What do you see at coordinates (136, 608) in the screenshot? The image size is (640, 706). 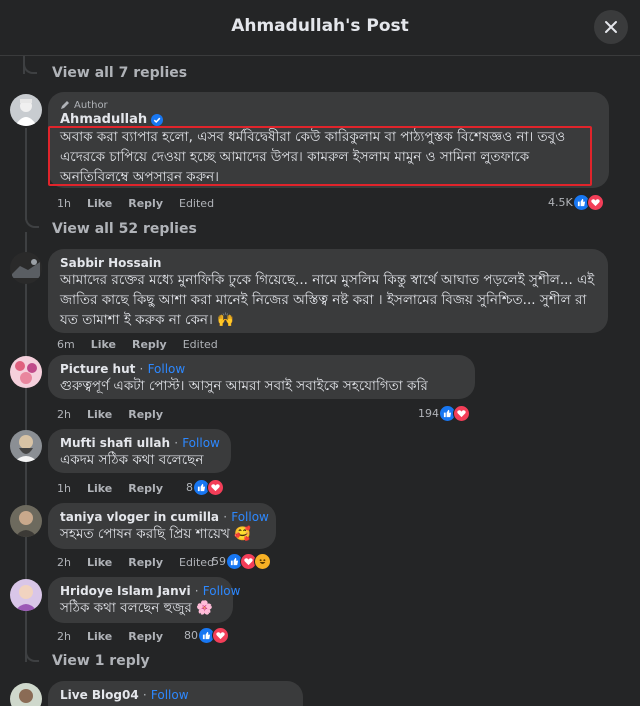 I see `comment-text: সঠিক কথা বলছেন হুজুর 🌸` at bounding box center [136, 608].